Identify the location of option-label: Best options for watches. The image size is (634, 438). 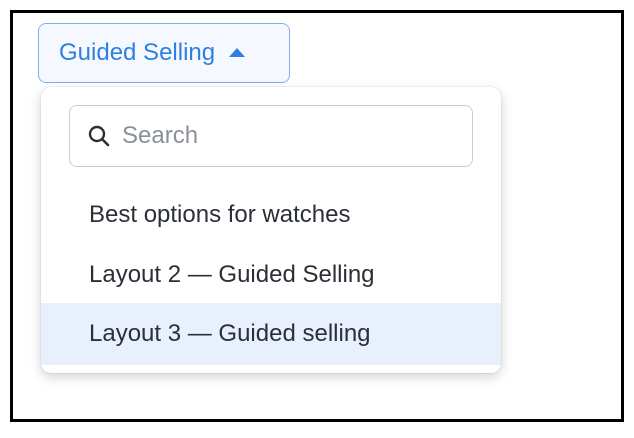
(220, 214).